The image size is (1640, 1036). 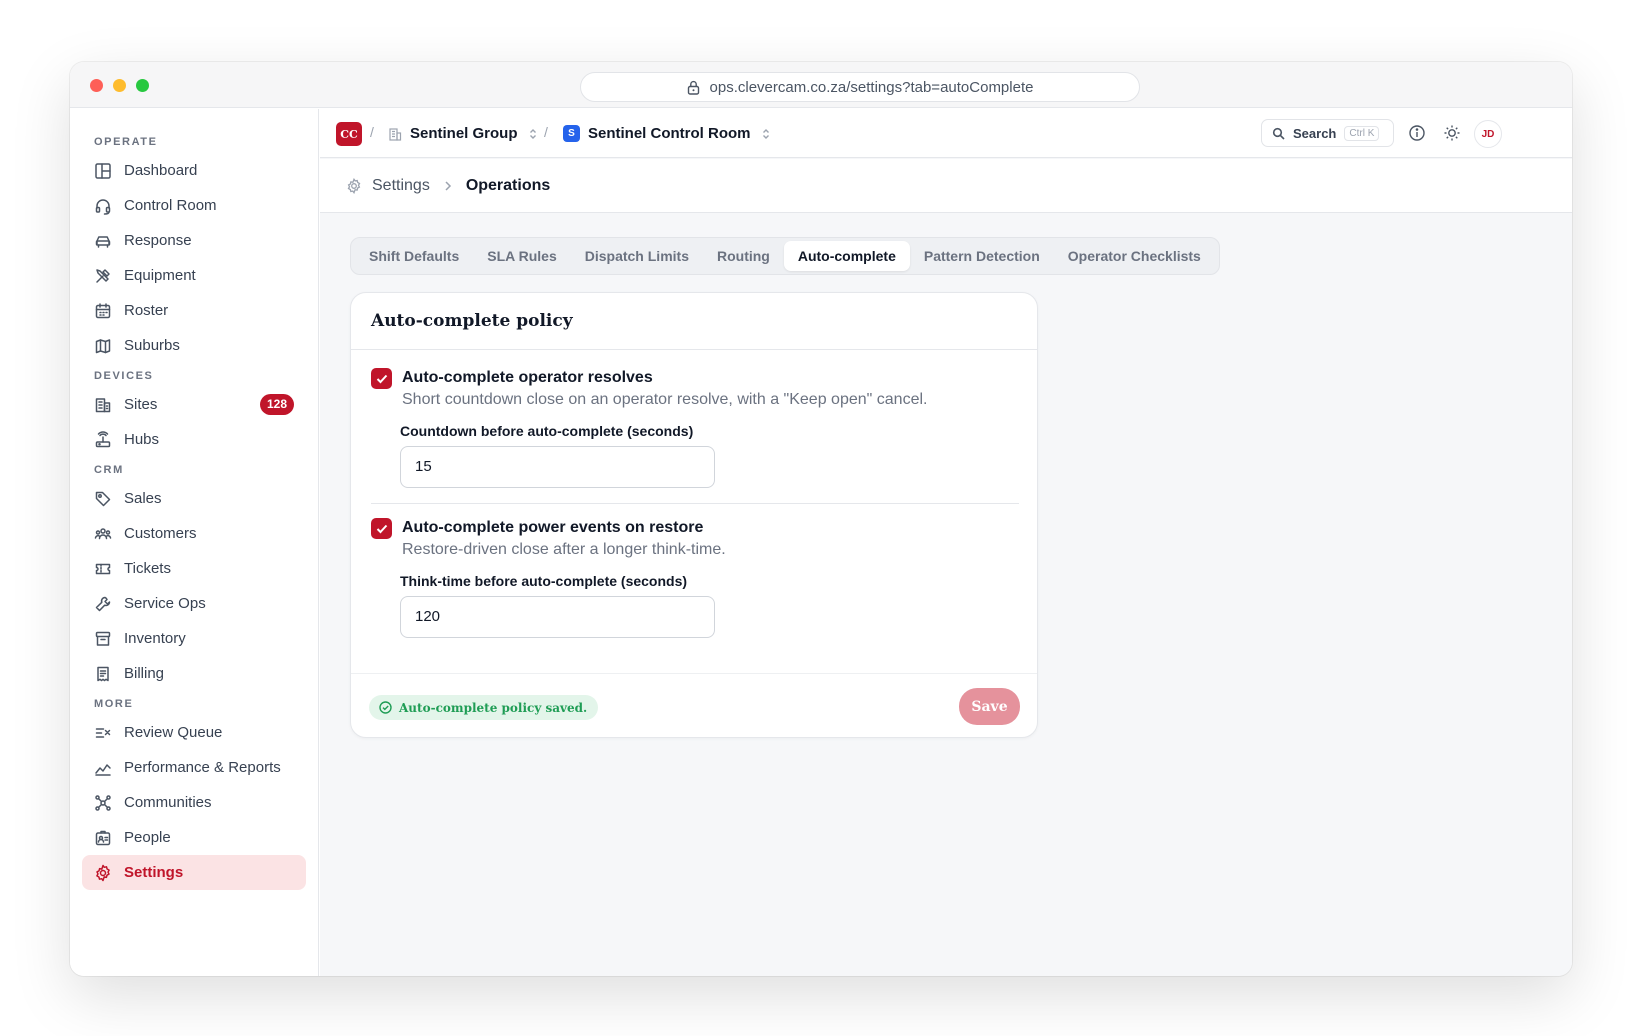 What do you see at coordinates (194, 498) in the screenshot?
I see `sidebar-item-sales: Sales` at bounding box center [194, 498].